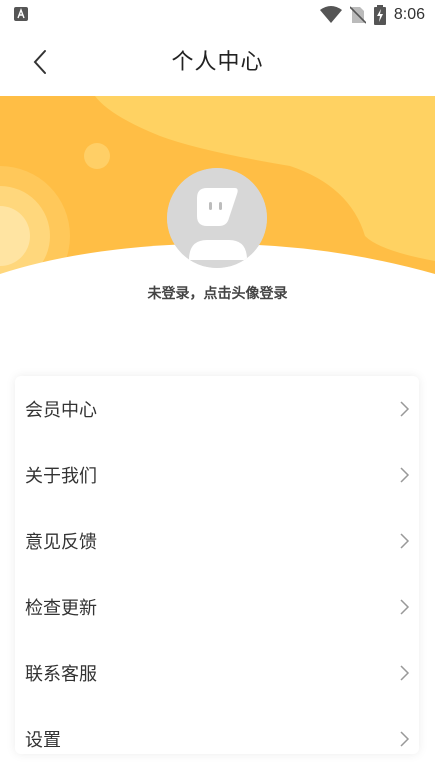 The image size is (435, 773). I want to click on menu-item-feedback: 意见反馈, so click(217, 541).